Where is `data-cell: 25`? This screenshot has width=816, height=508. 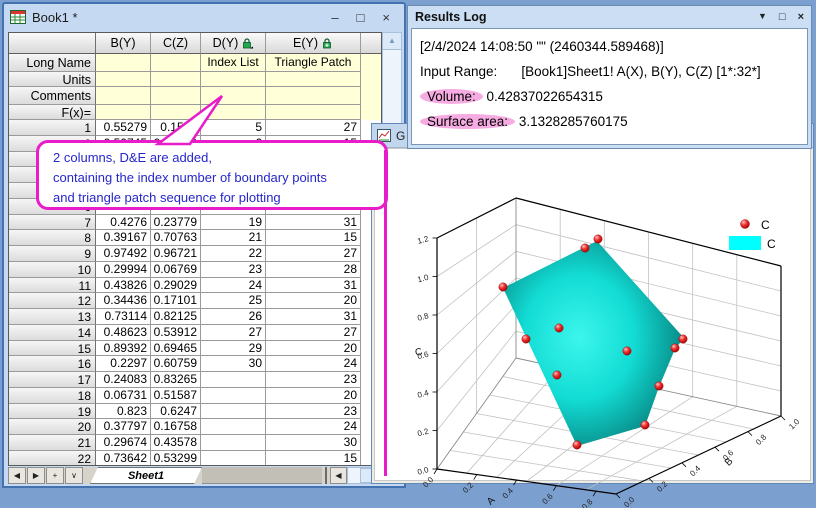 data-cell: 25 is located at coordinates (233, 301).